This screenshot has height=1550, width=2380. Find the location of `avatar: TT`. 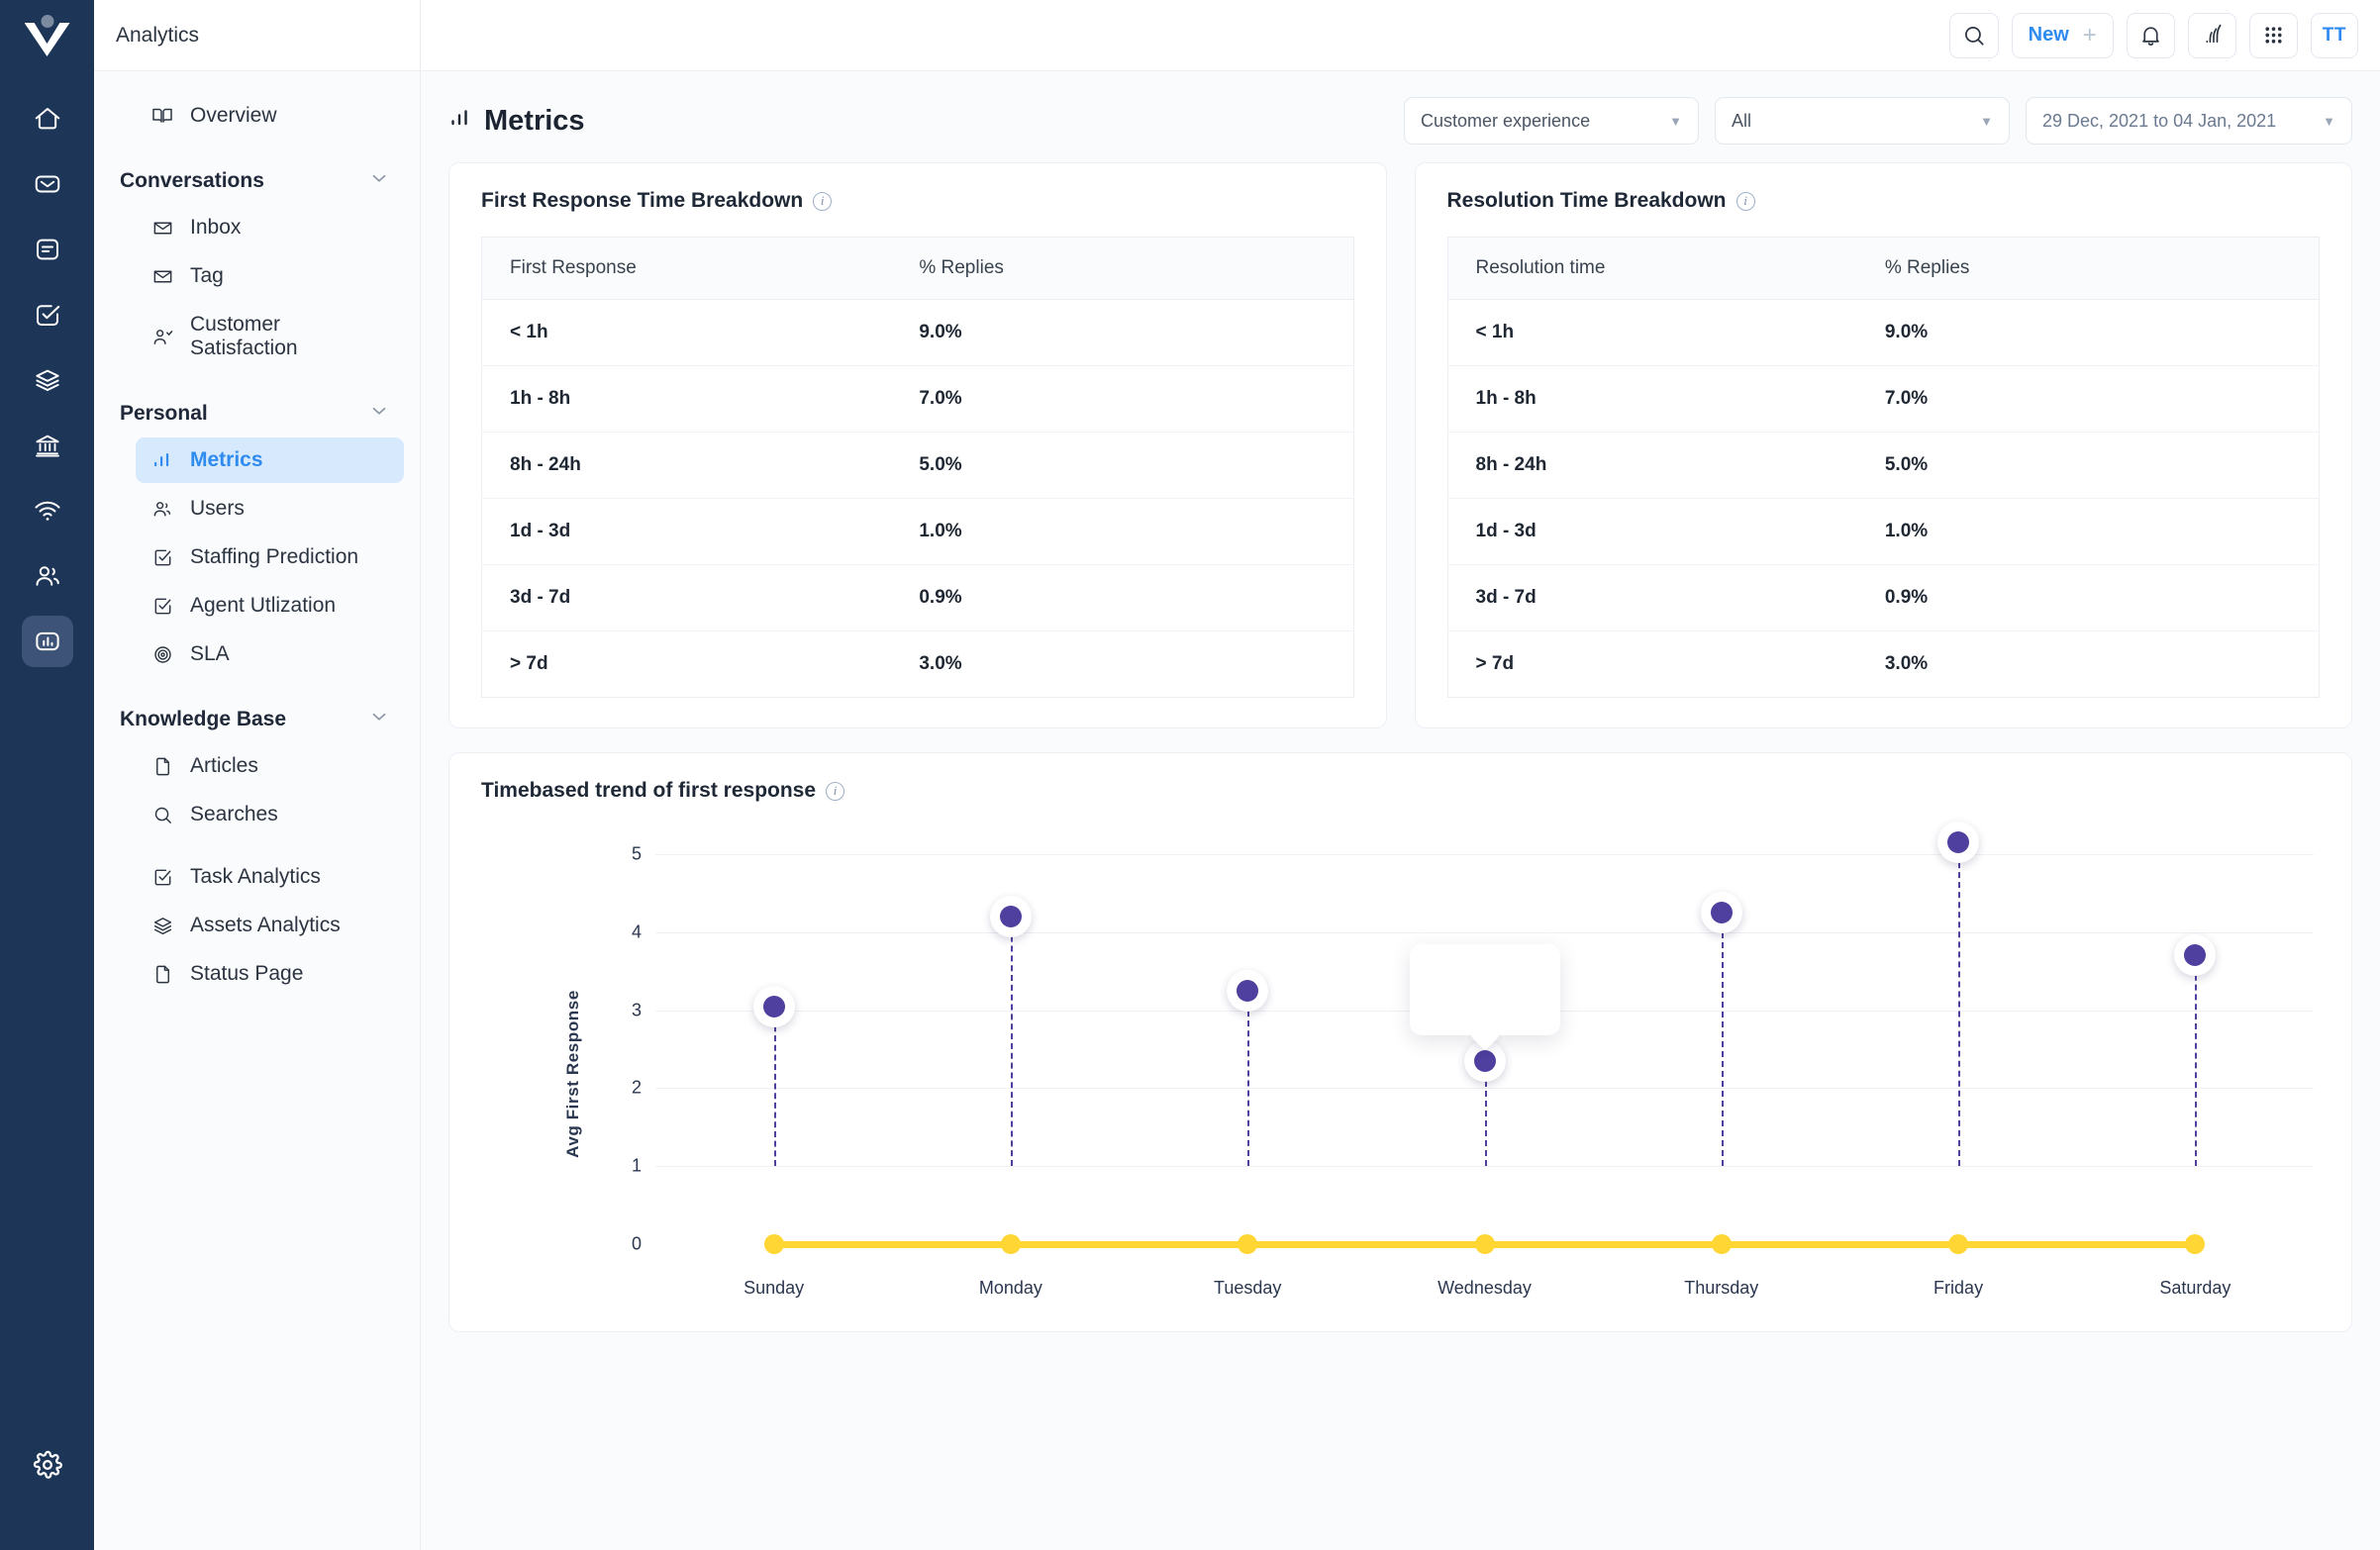

avatar: TT is located at coordinates (2334, 35).